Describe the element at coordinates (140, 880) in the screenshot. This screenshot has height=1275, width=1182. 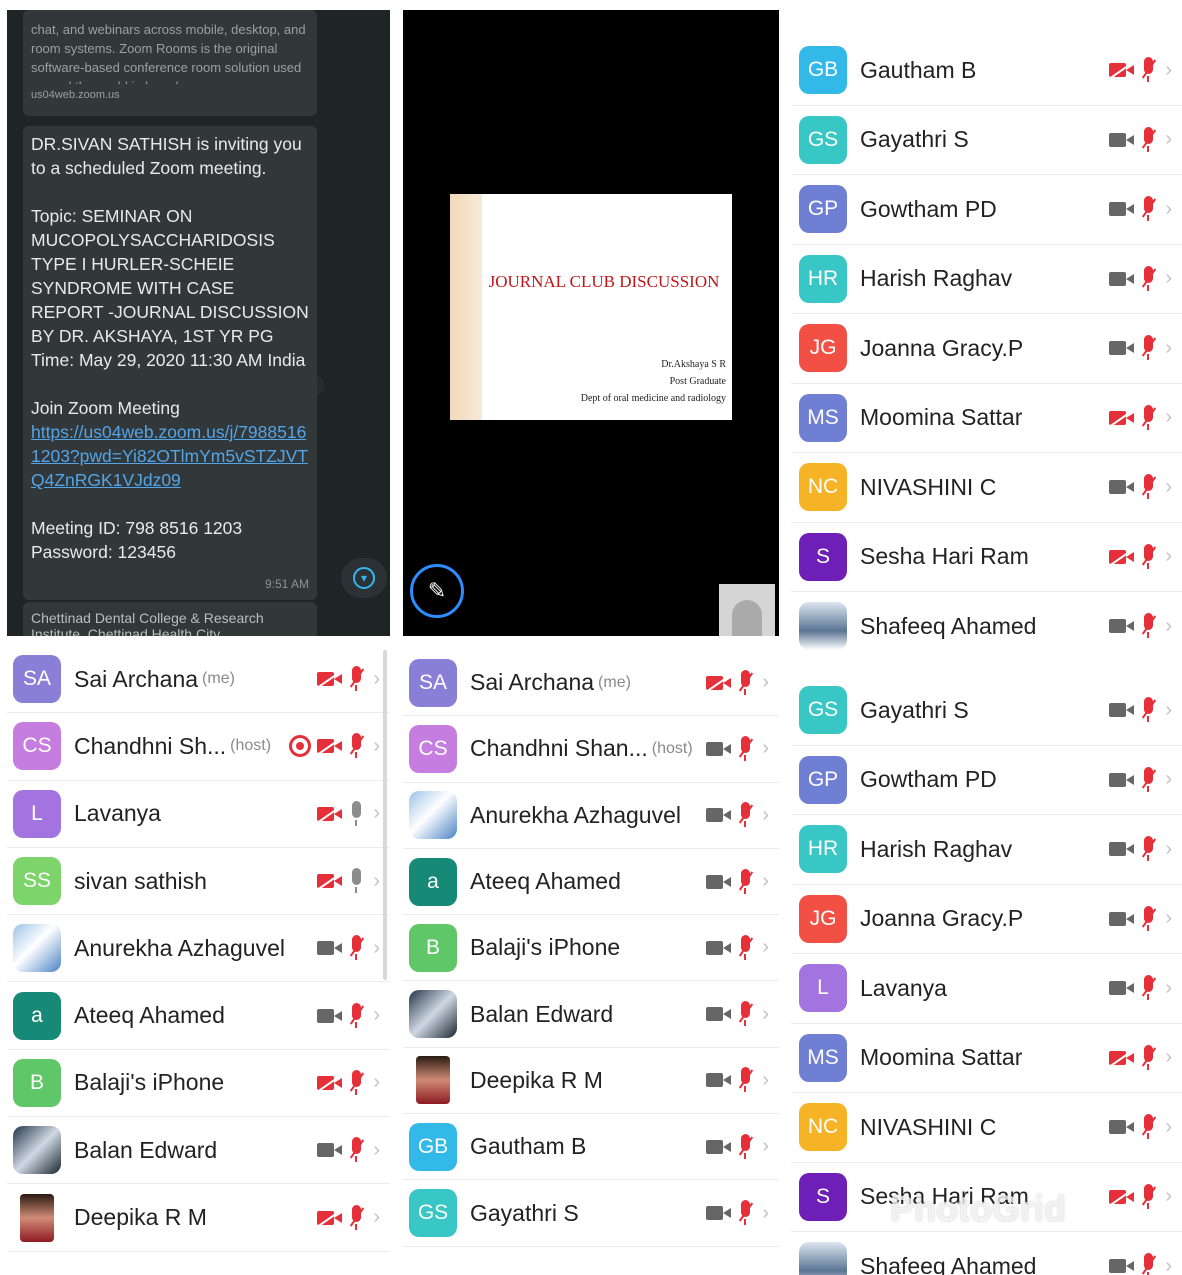
I see `participant-name: sivan sathish` at that location.